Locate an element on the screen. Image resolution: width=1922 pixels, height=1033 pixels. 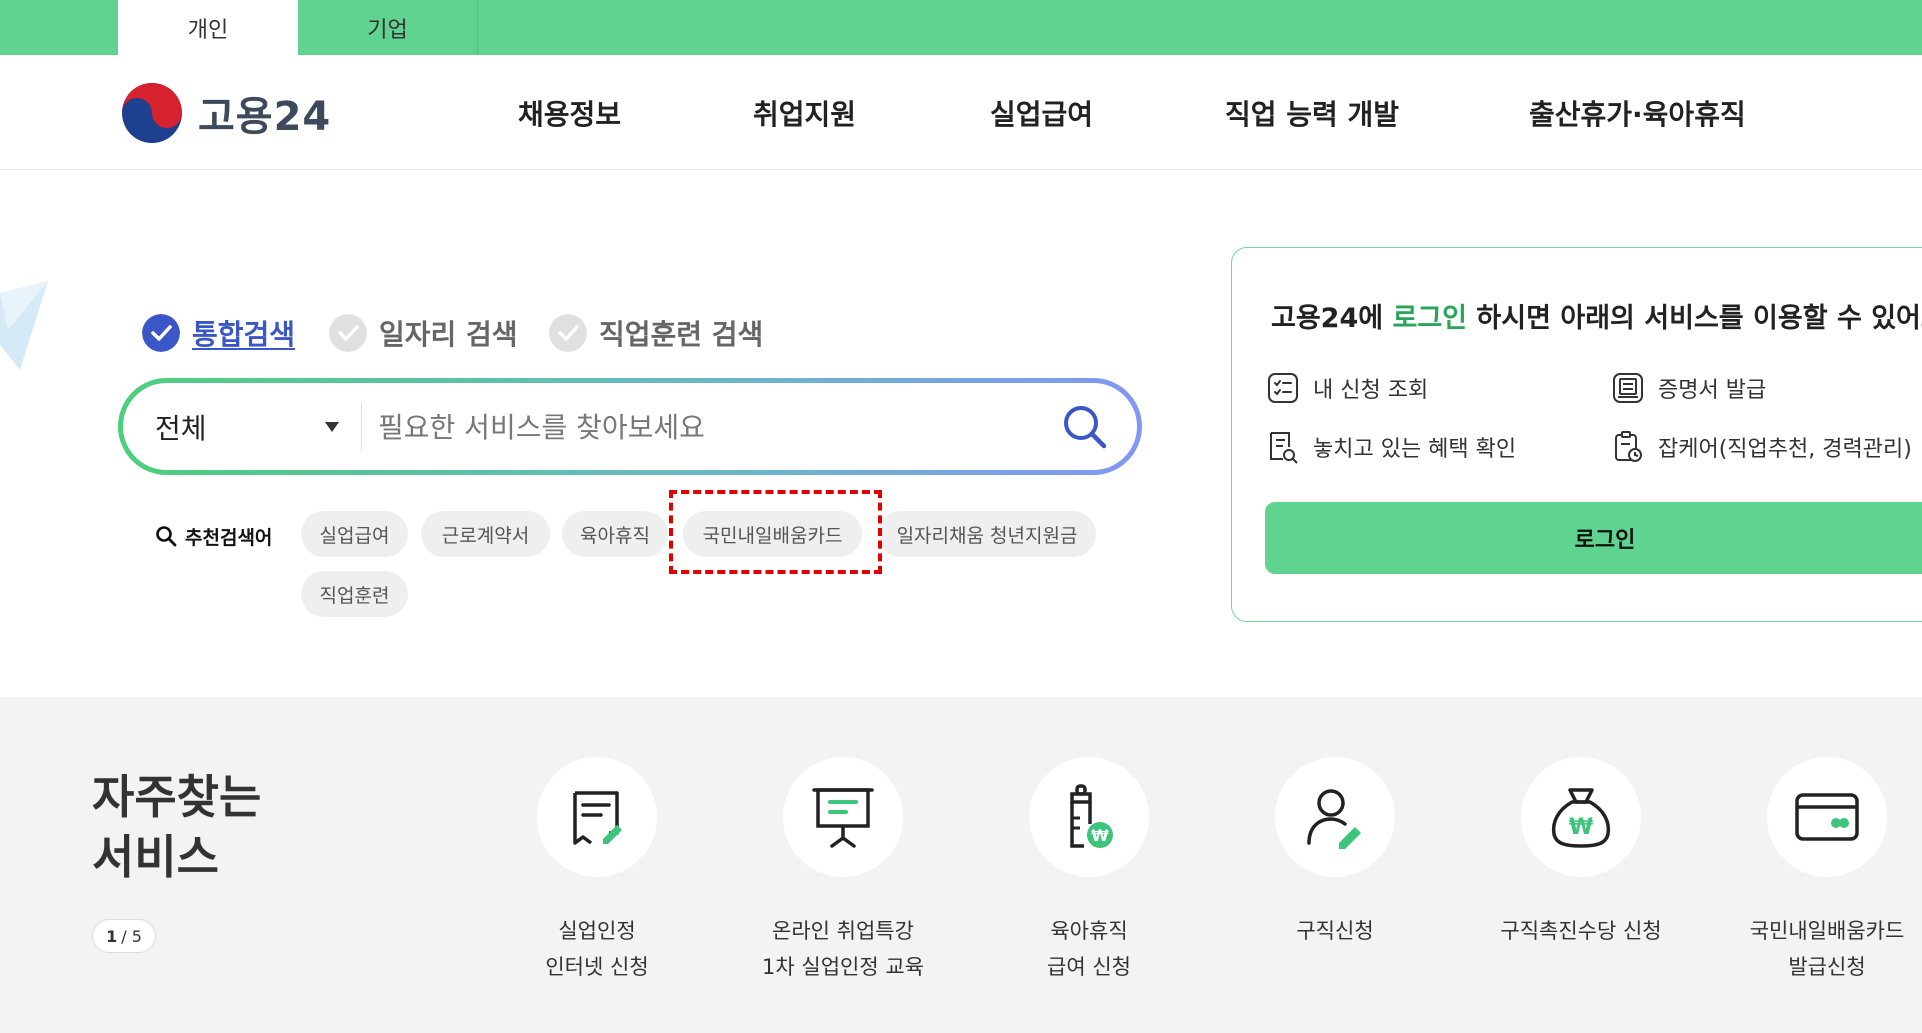
missed-benefits-link: 놓치고 있는 혜택 확인 is located at coordinates (1391, 447).